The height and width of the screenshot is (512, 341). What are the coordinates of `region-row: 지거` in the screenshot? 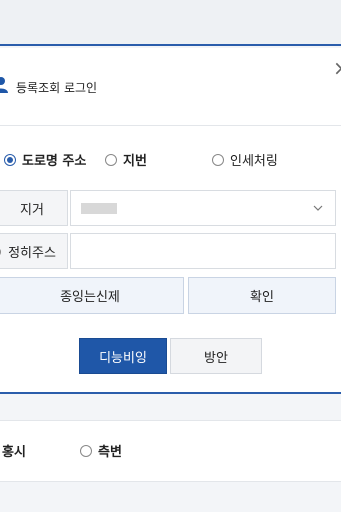 It's located at (170, 208).